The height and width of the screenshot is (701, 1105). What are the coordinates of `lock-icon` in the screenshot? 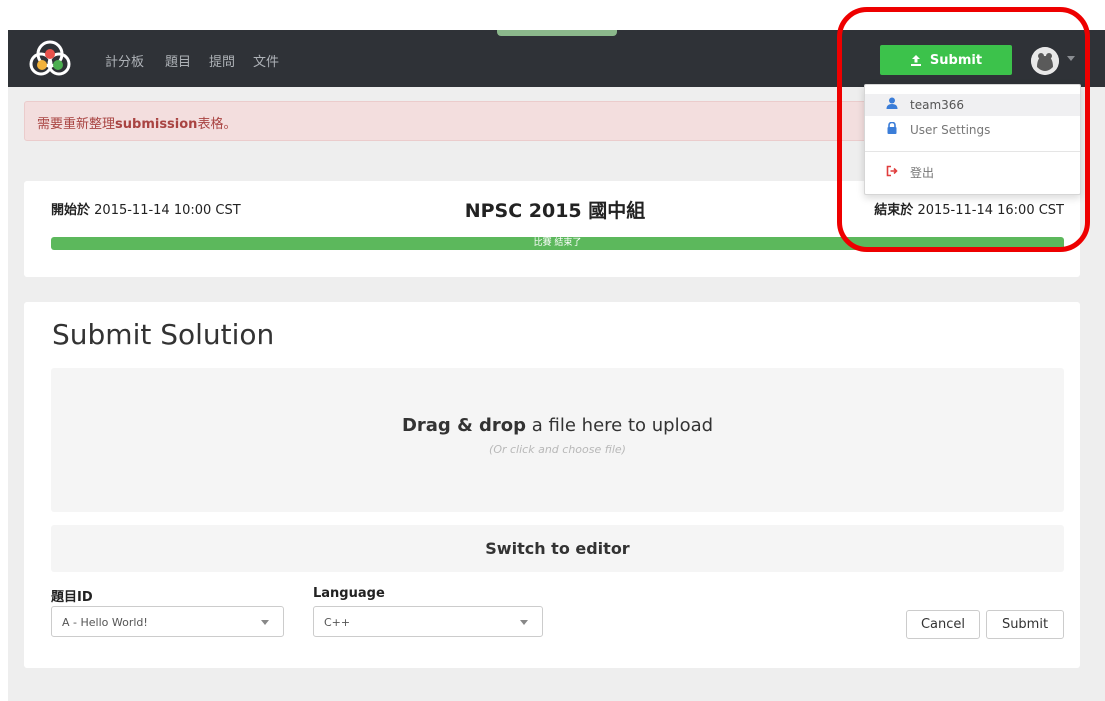 It's located at (892, 129).